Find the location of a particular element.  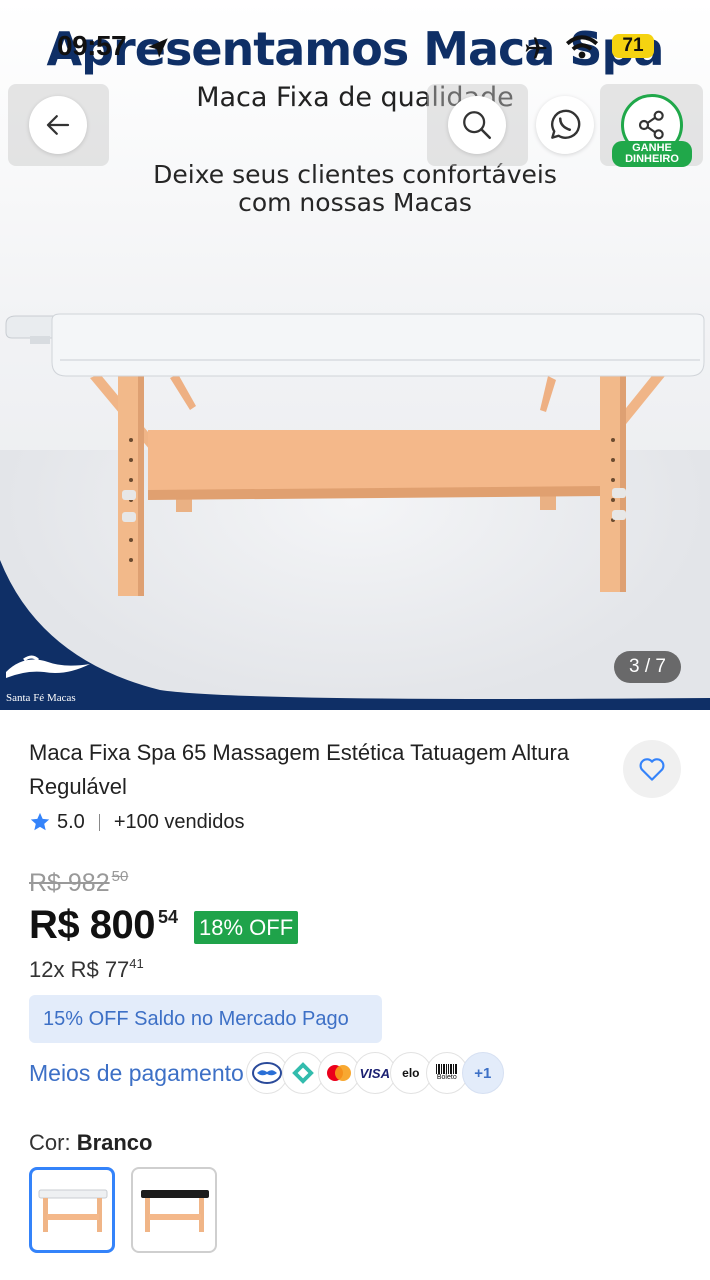

color-option-black is located at coordinates (174, 1210).